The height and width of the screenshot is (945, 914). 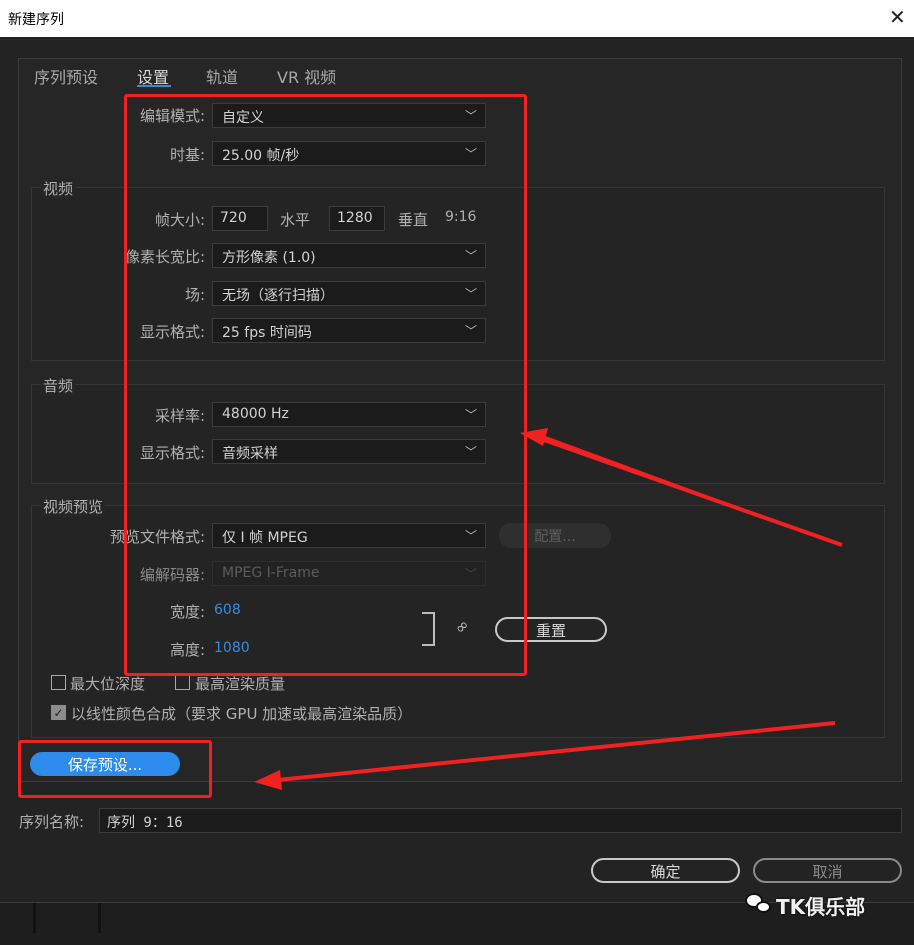 What do you see at coordinates (551, 752) in the screenshot?
I see `annotation-arrow-lower-shaft` at bounding box center [551, 752].